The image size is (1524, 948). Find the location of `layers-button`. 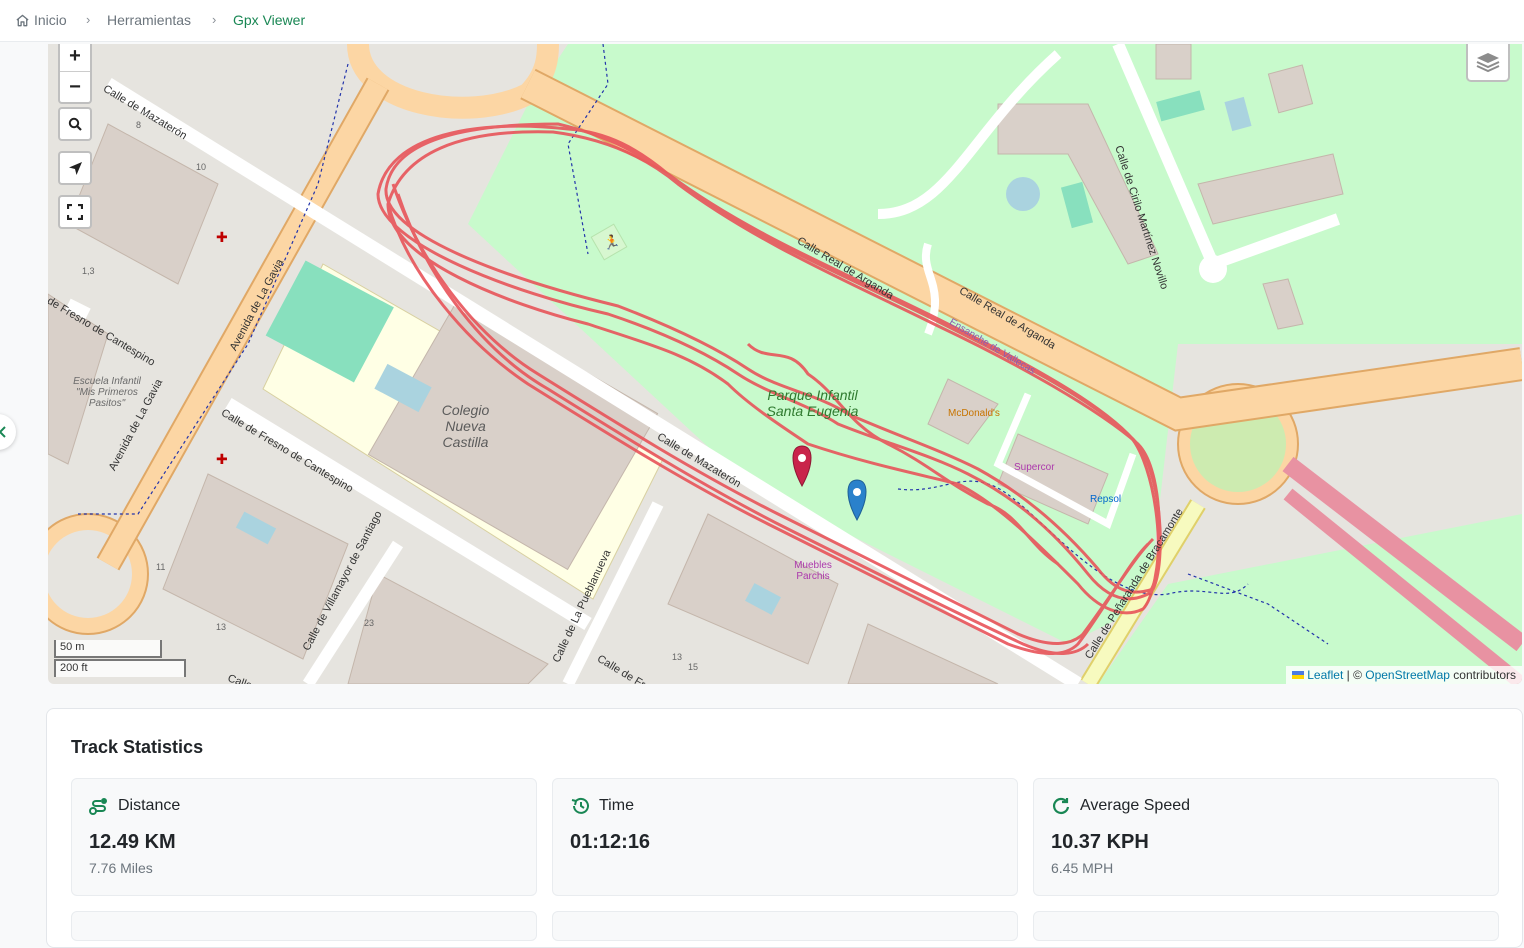

layers-button is located at coordinates (1488, 63).